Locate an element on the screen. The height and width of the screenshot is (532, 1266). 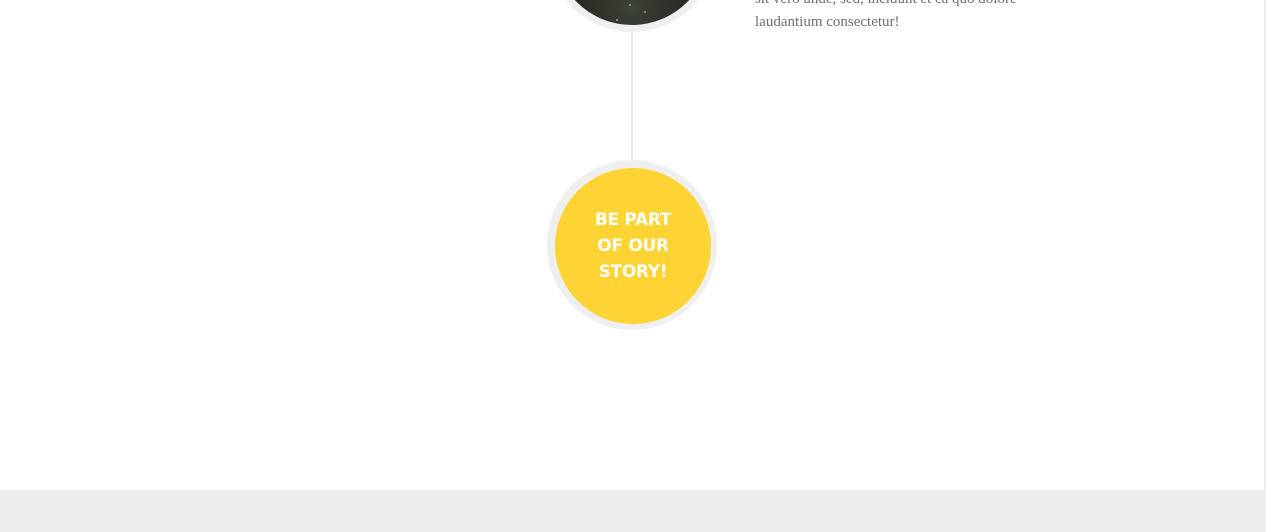
cta-label: BE PART OF OUR STORY! is located at coordinates (633, 246).